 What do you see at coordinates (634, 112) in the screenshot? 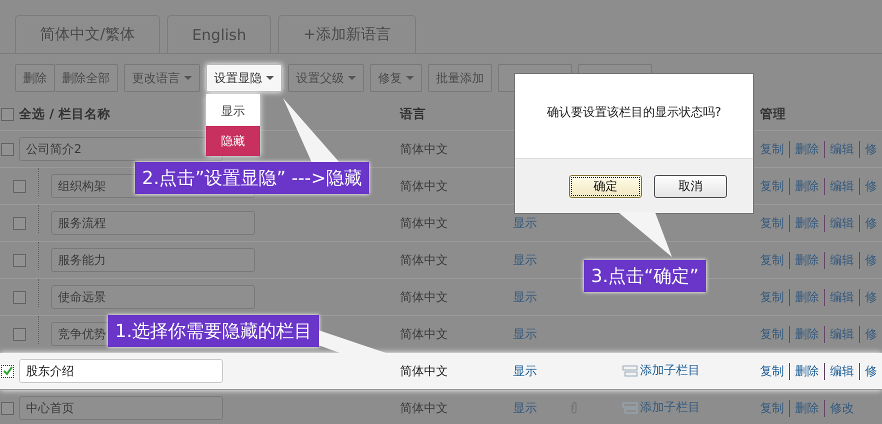
I see `dialog-message: 确认要设置该栏目的显示状态吗?` at bounding box center [634, 112].